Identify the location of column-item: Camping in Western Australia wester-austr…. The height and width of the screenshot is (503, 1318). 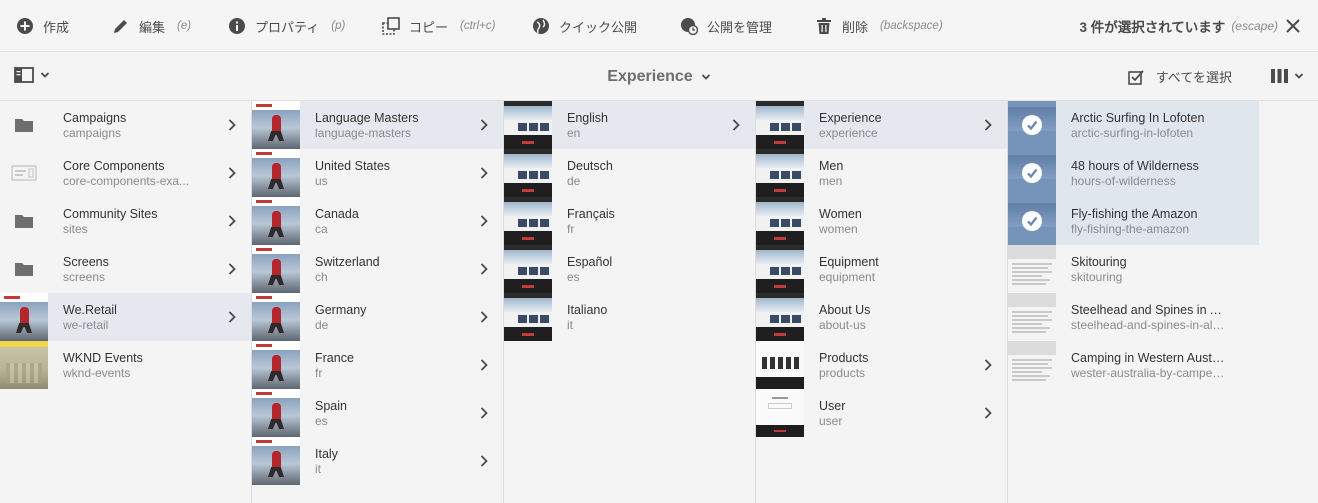
(1133, 365).